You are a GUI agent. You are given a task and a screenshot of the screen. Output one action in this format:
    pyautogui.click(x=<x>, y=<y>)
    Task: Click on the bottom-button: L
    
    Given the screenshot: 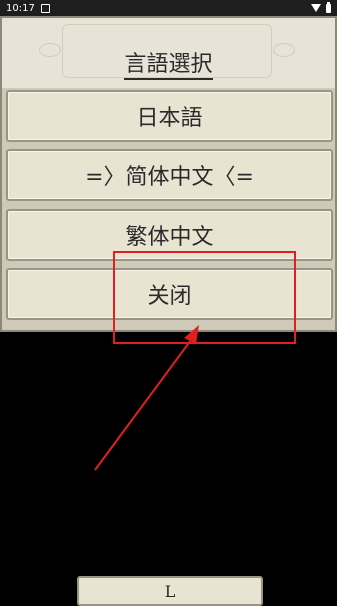 What is the action you would take?
    pyautogui.click(x=170, y=591)
    